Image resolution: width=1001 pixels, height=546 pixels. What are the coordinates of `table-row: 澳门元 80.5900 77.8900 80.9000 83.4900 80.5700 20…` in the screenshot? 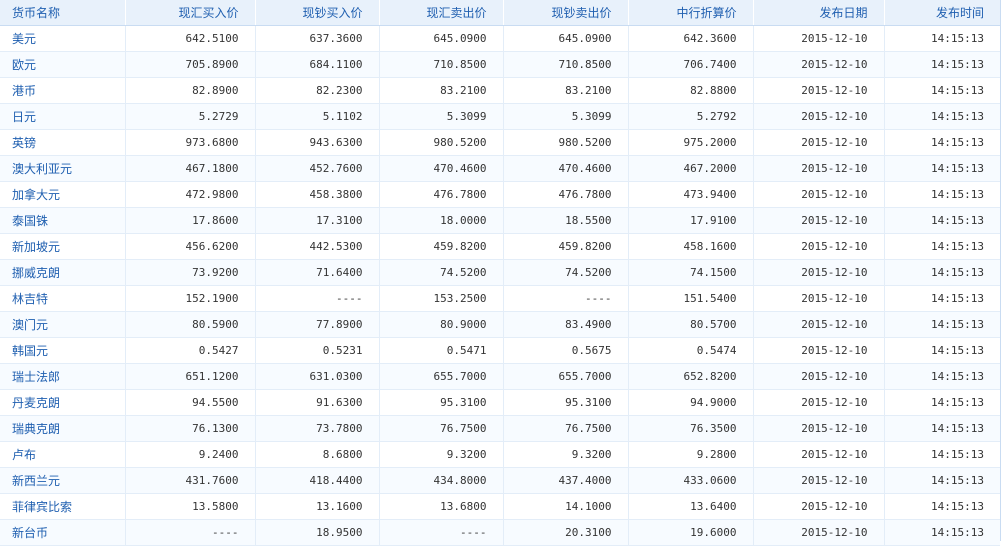 It's located at (500, 324).